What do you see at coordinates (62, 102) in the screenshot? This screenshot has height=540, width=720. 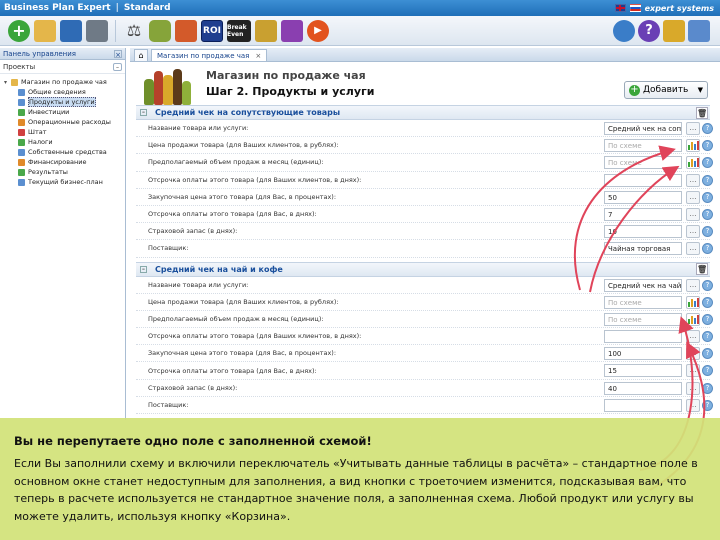 I see `tree-item: Продукты и услуги` at bounding box center [62, 102].